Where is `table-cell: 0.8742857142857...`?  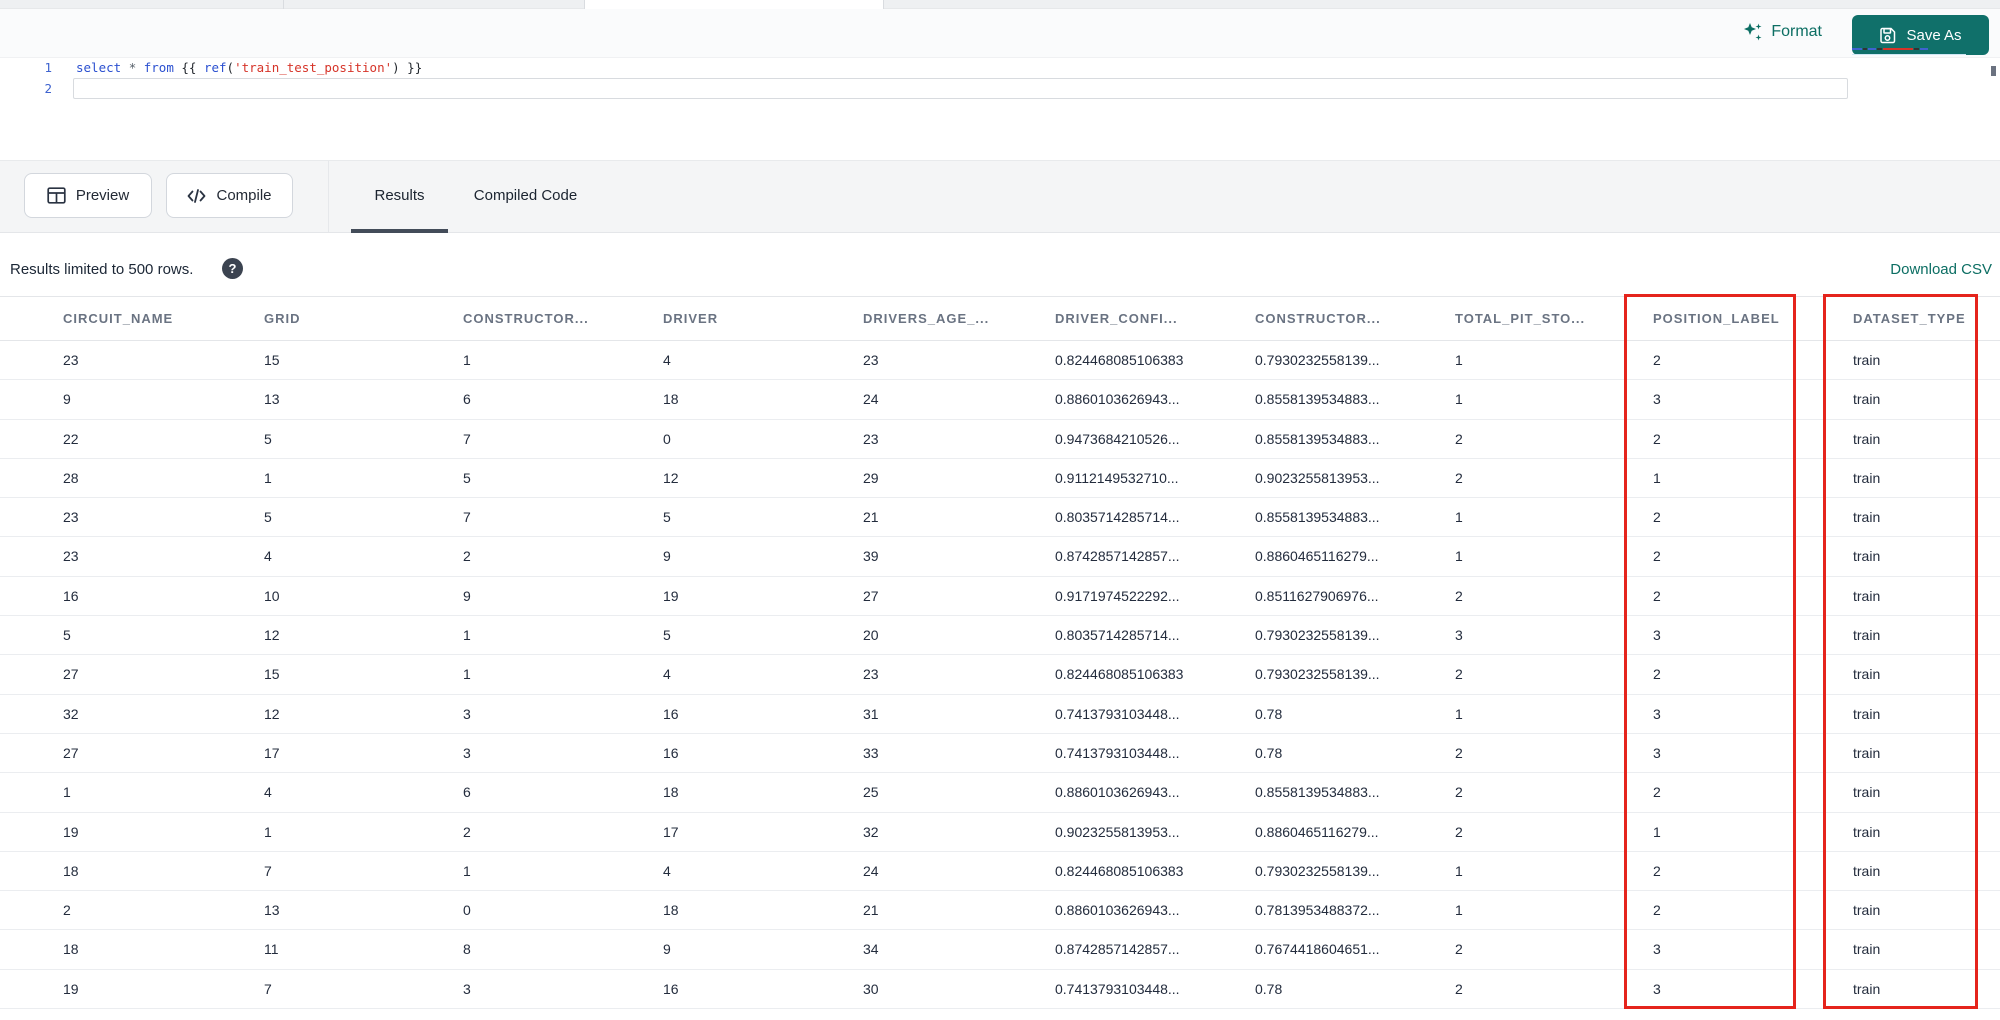 table-cell: 0.8742857142857... is located at coordinates (1117, 949).